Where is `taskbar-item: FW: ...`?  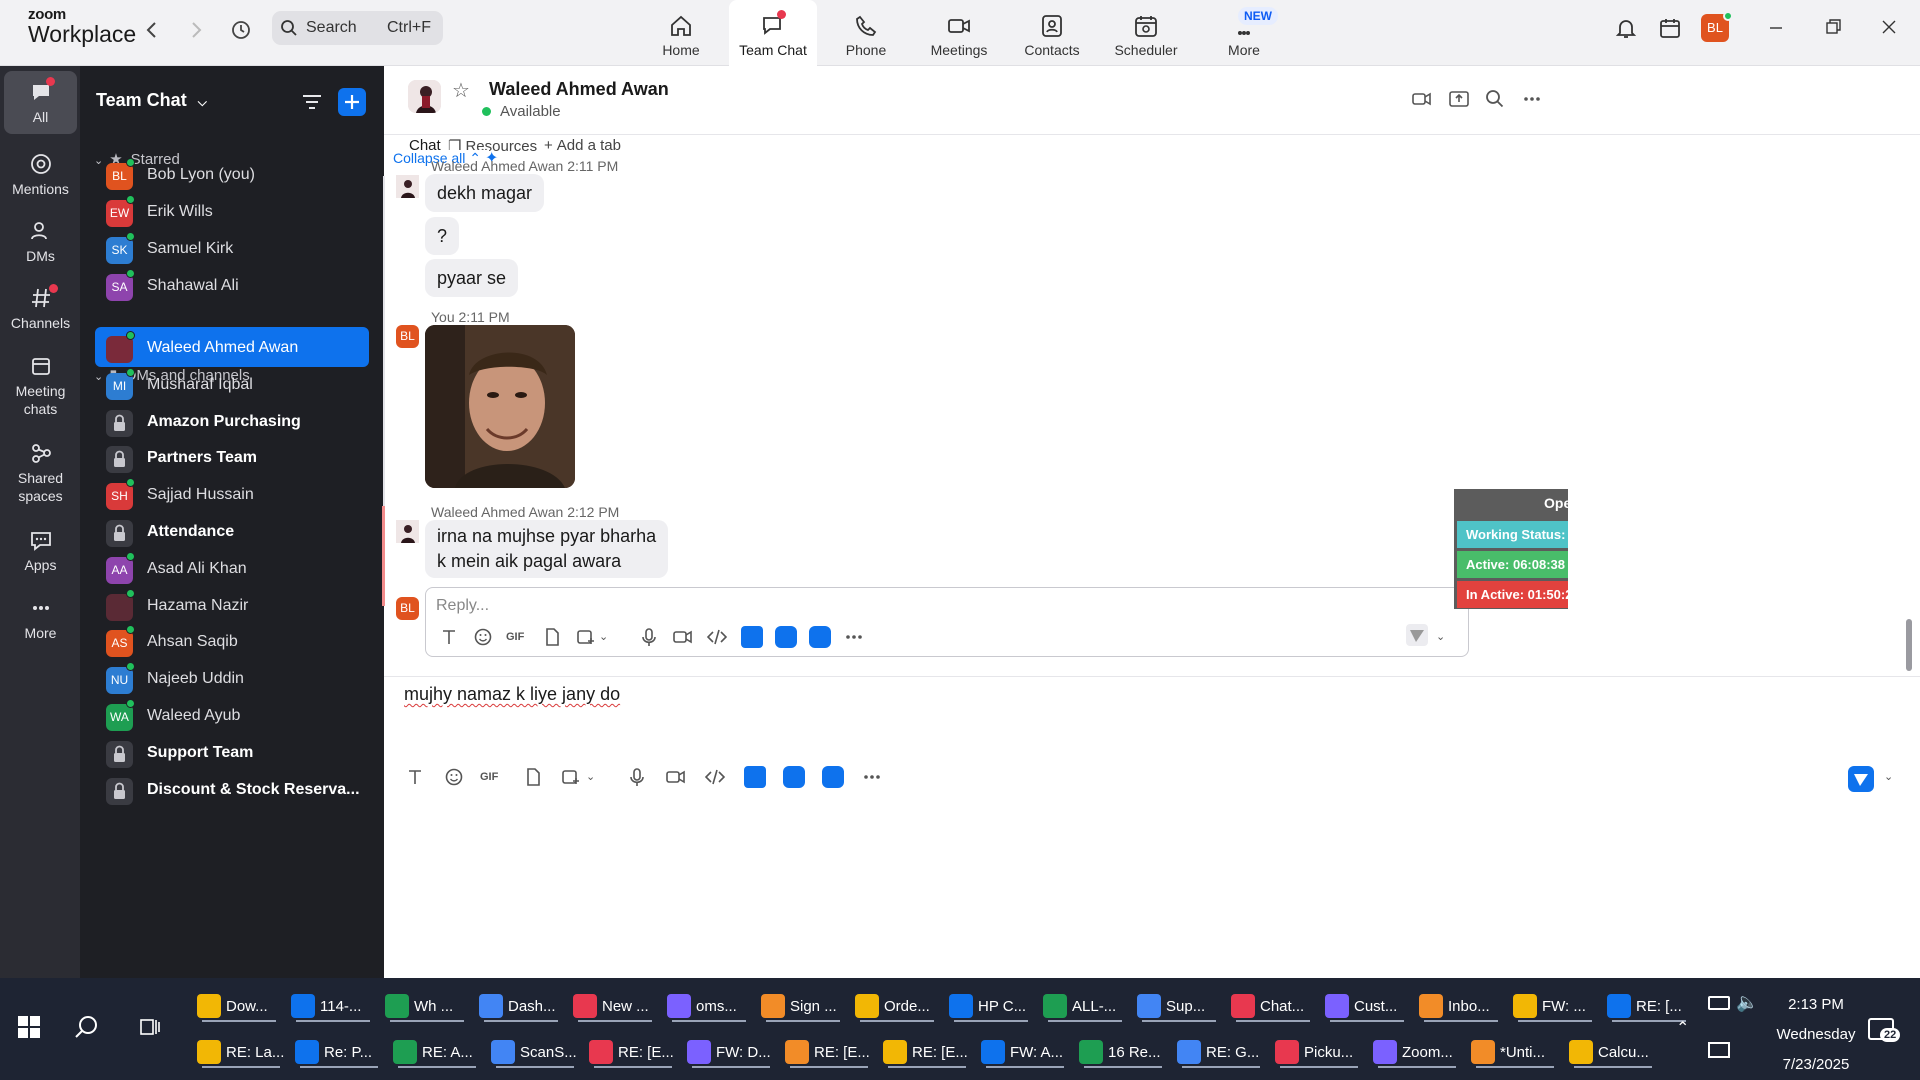
taskbar-item: FW: ... is located at coordinates (1555, 1006).